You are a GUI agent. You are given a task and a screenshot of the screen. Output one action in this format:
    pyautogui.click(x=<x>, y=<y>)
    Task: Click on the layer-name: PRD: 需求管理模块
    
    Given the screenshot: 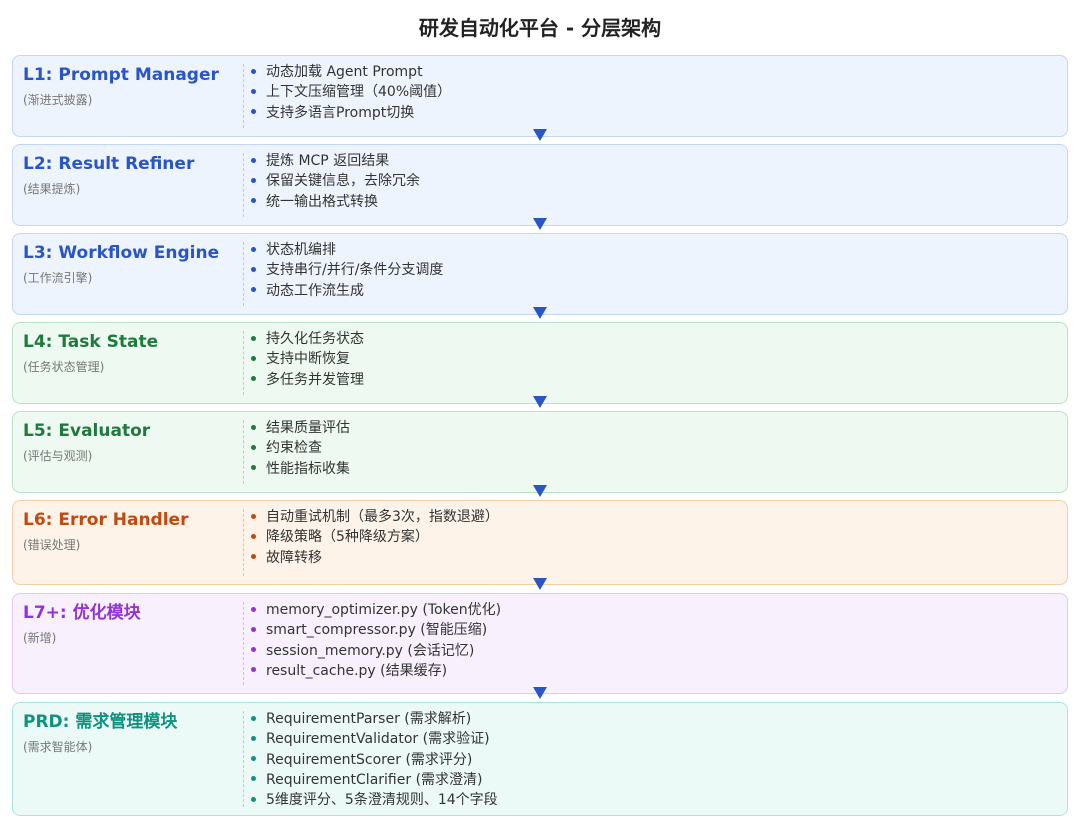 What is the action you would take?
    pyautogui.click(x=100, y=722)
    